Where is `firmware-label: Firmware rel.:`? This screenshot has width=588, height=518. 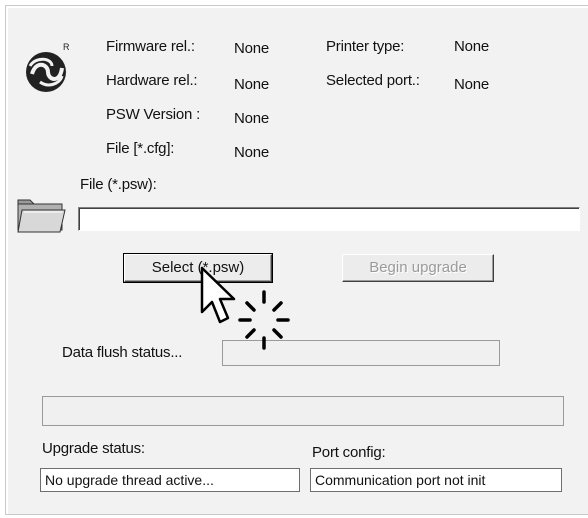
firmware-label: Firmware rel.: is located at coordinates (150, 46).